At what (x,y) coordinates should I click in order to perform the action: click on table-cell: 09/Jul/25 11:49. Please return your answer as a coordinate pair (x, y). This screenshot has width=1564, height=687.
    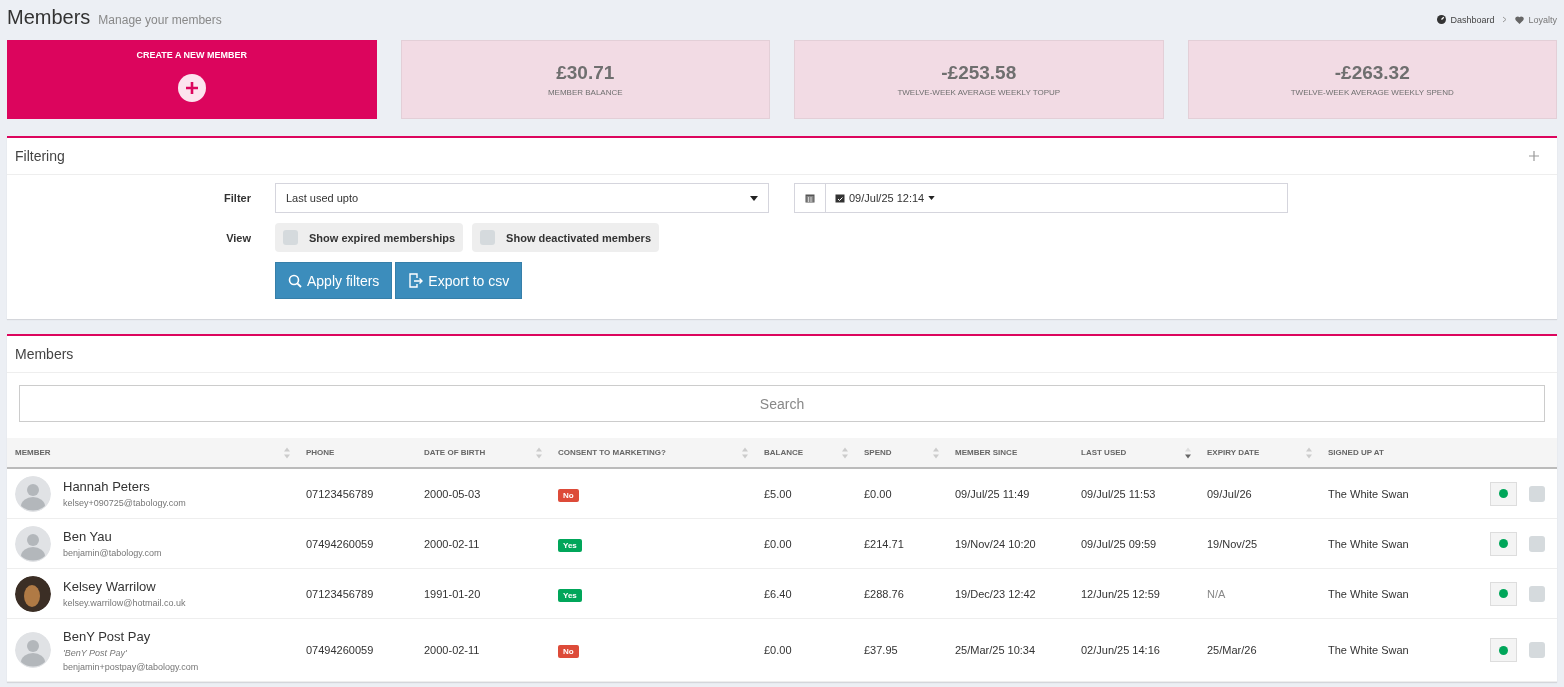
    Looking at the image, I should click on (1010, 493).